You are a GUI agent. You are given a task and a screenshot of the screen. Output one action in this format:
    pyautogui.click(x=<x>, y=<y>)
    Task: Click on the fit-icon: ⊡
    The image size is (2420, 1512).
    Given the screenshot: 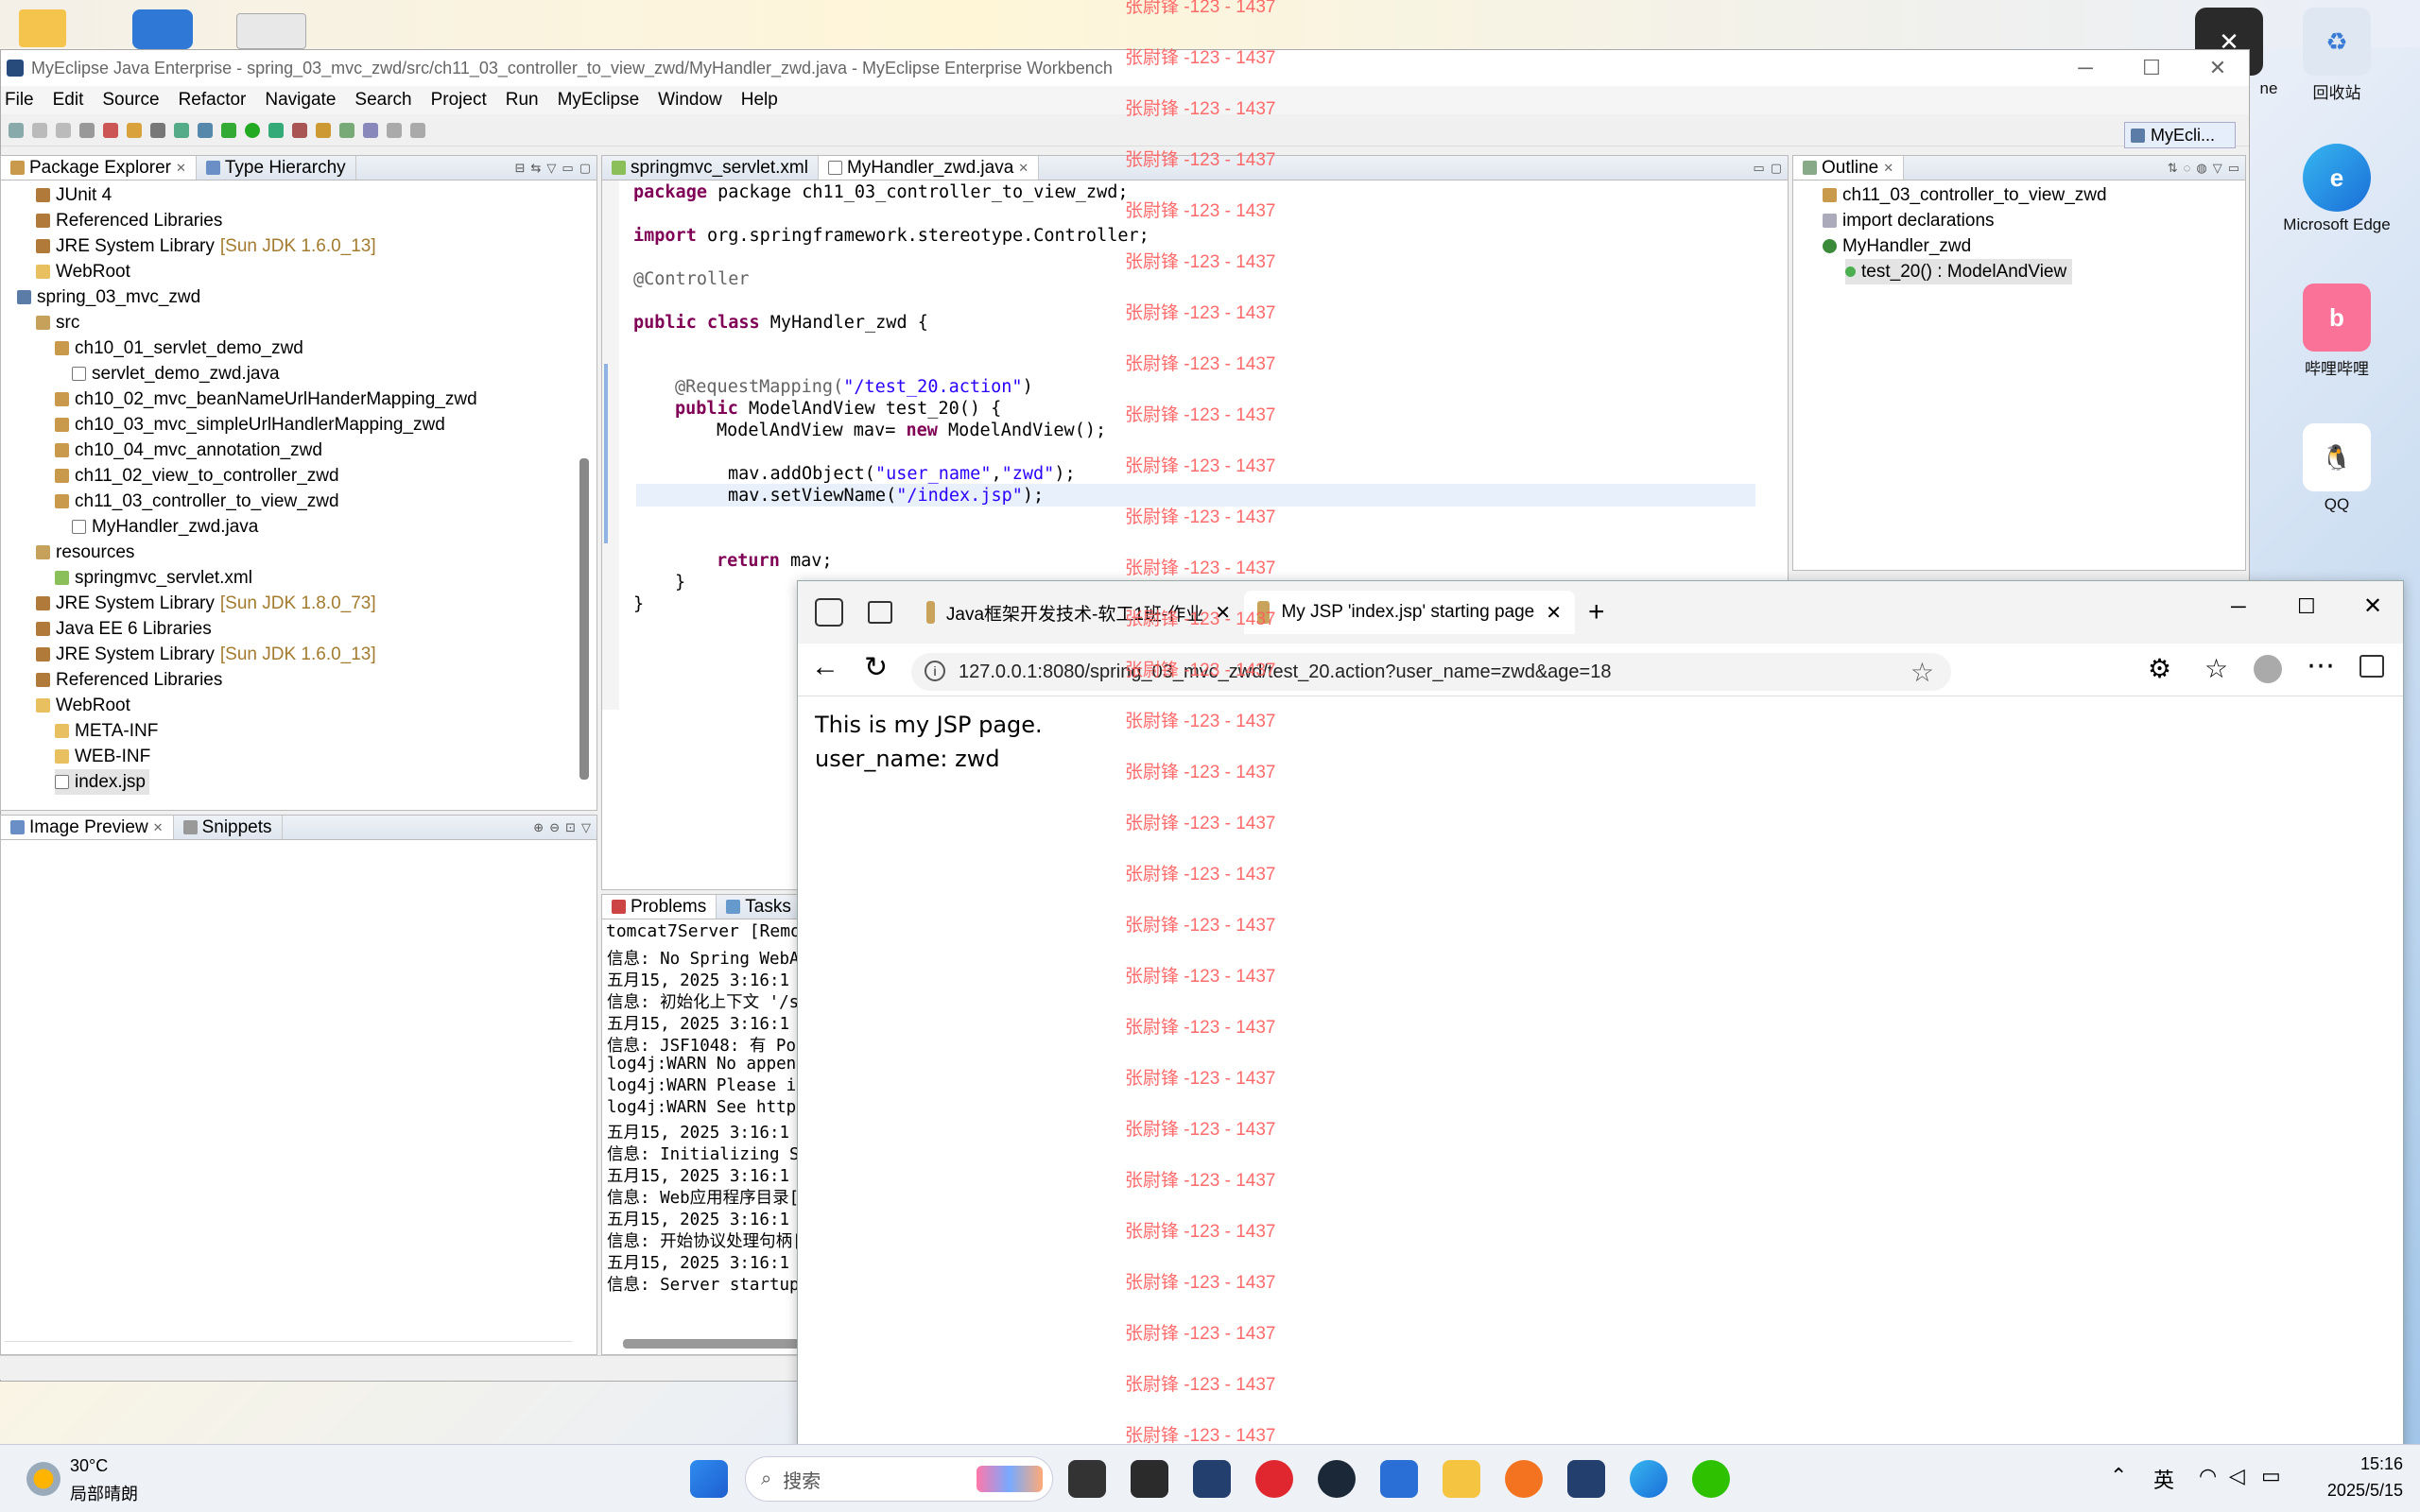 What is the action you would take?
    pyautogui.click(x=570, y=827)
    